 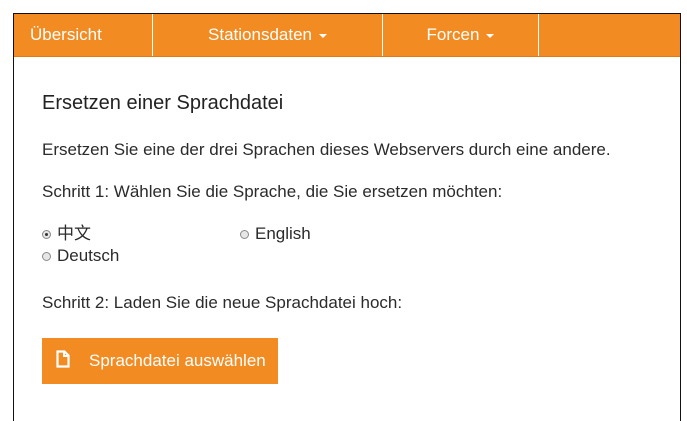 I want to click on nav-stationsdaten-label: Stationsdaten, so click(x=260, y=34).